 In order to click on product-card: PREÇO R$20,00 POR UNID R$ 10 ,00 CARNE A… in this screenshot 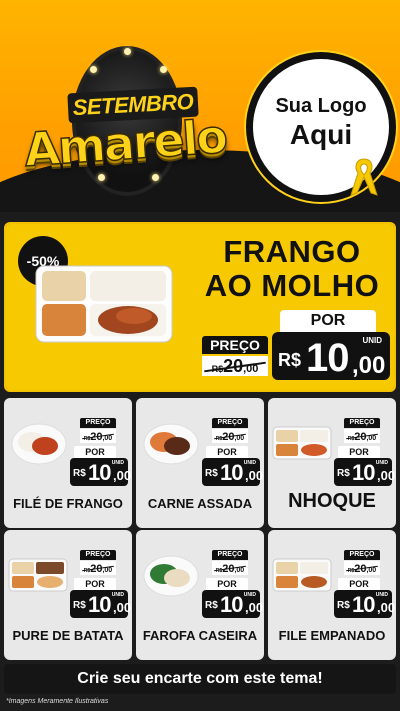, I will do `click(200, 463)`.